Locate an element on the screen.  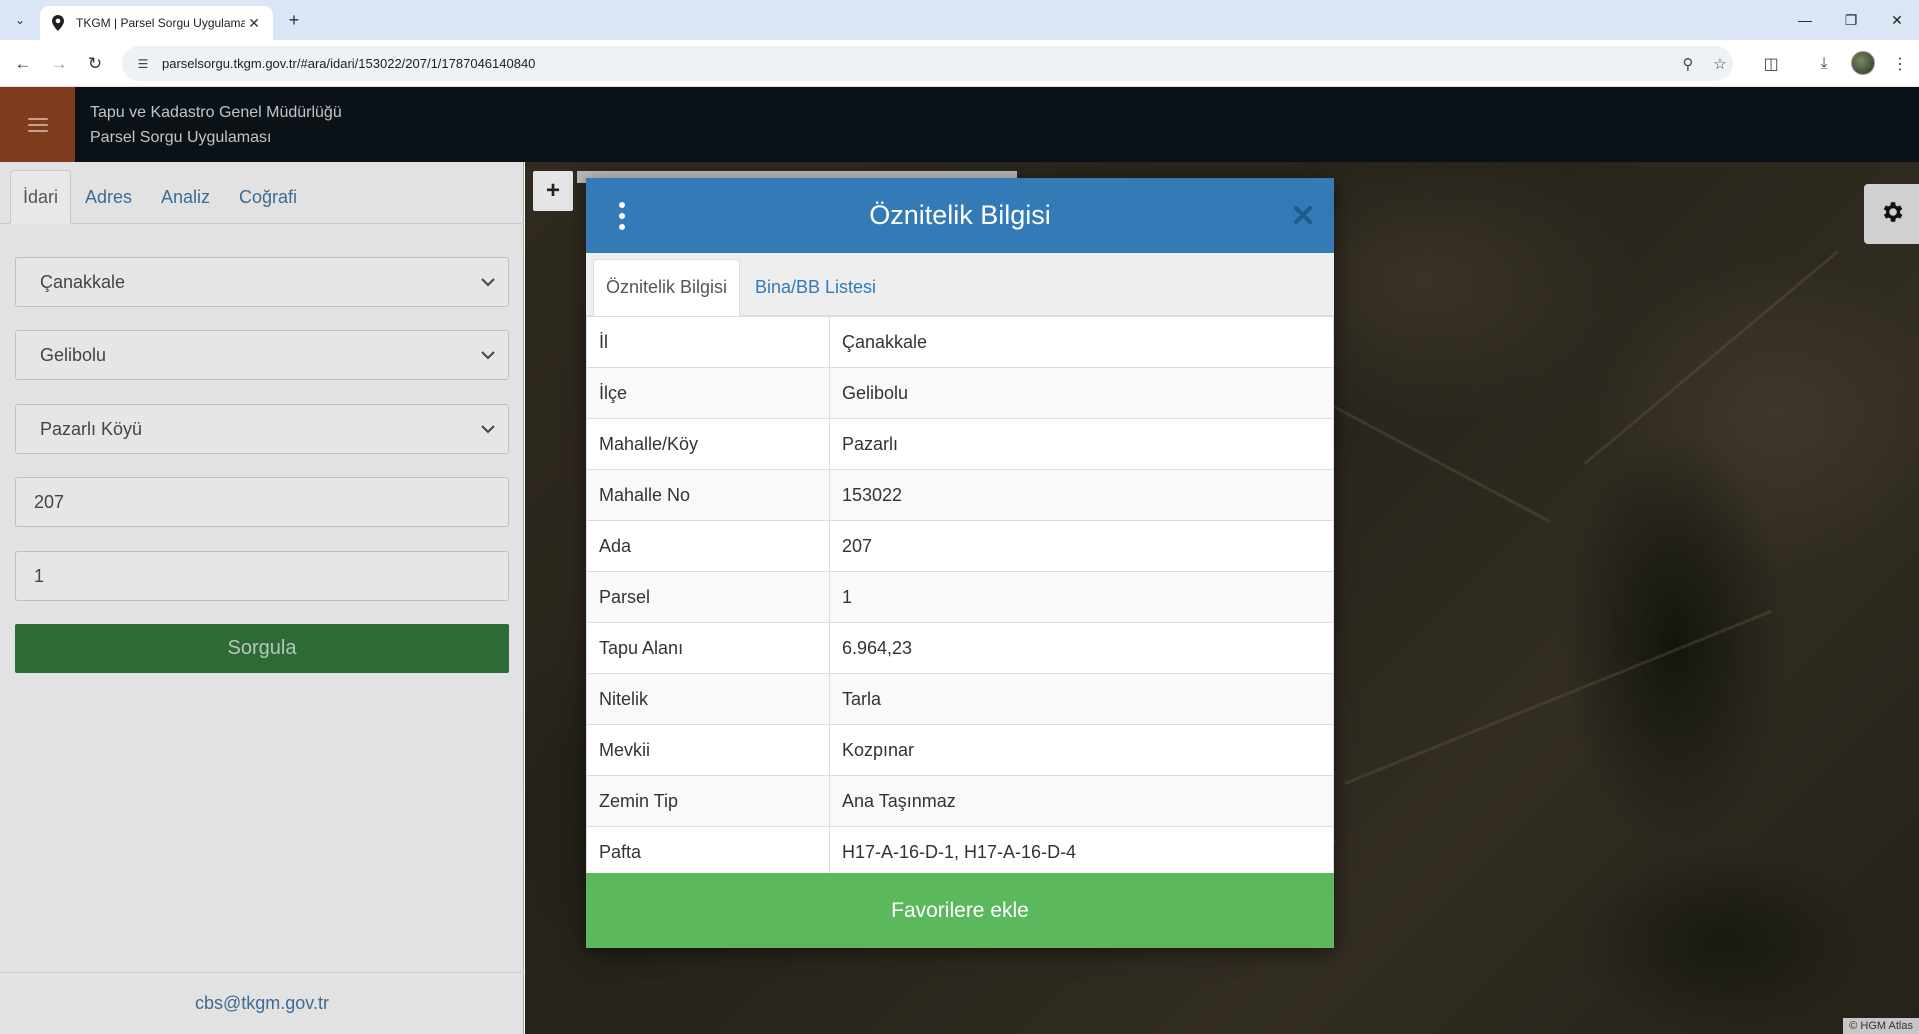
table-row: Tapu Alanı 6.964,23 is located at coordinates (960, 648).